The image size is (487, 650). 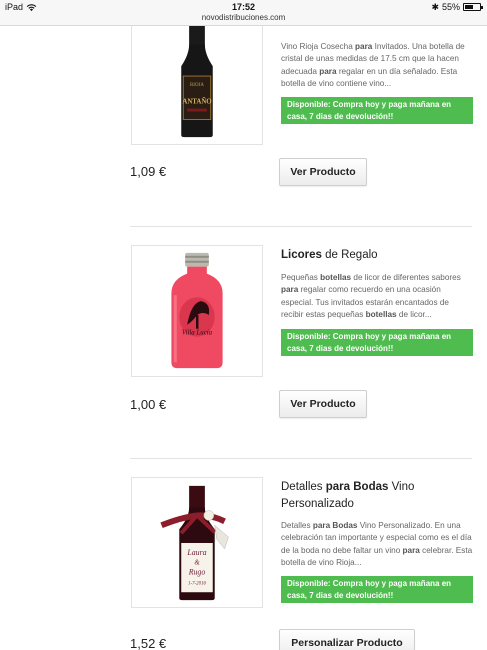 I want to click on status-bar: iPad 17:52 ✱ 55% novodistribuciones.com, so click(x=243, y=13).